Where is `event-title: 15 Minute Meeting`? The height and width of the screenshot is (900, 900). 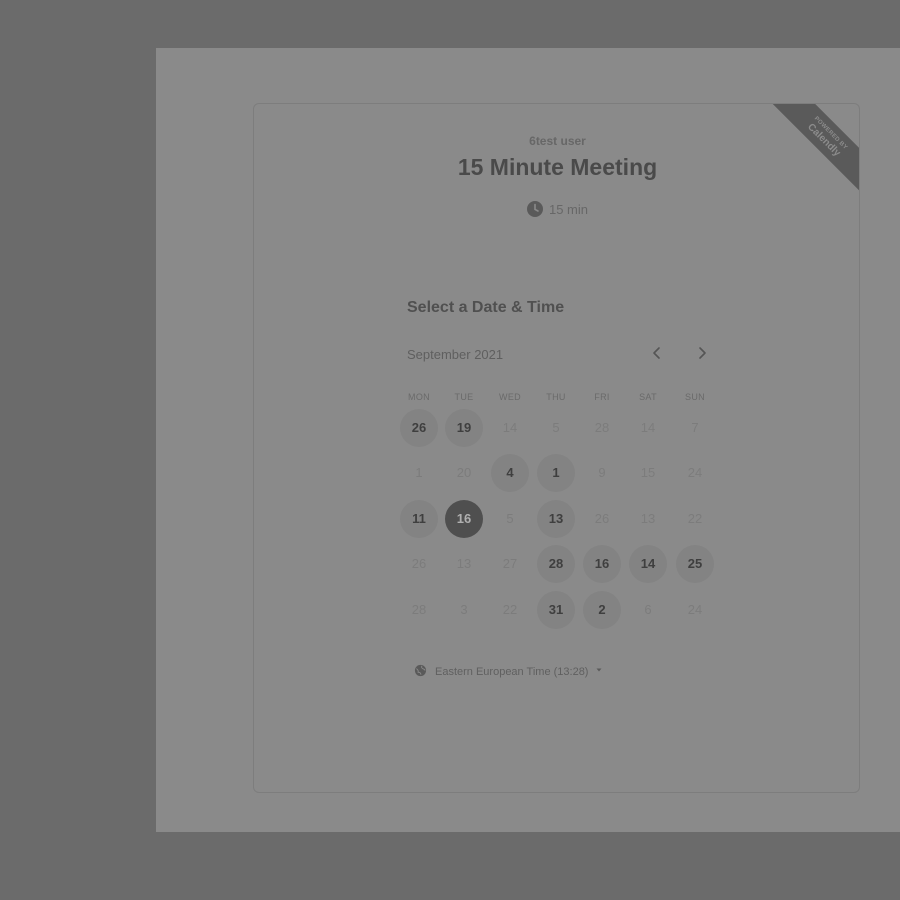 event-title: 15 Minute Meeting is located at coordinates (557, 167).